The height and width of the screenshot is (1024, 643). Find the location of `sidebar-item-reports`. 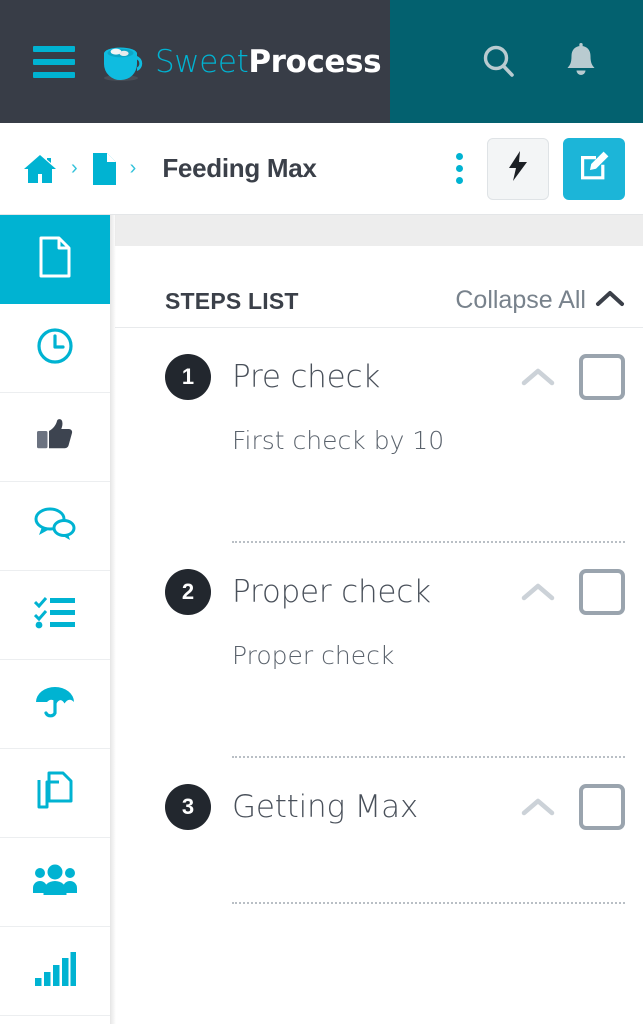

sidebar-item-reports is located at coordinates (55, 971).